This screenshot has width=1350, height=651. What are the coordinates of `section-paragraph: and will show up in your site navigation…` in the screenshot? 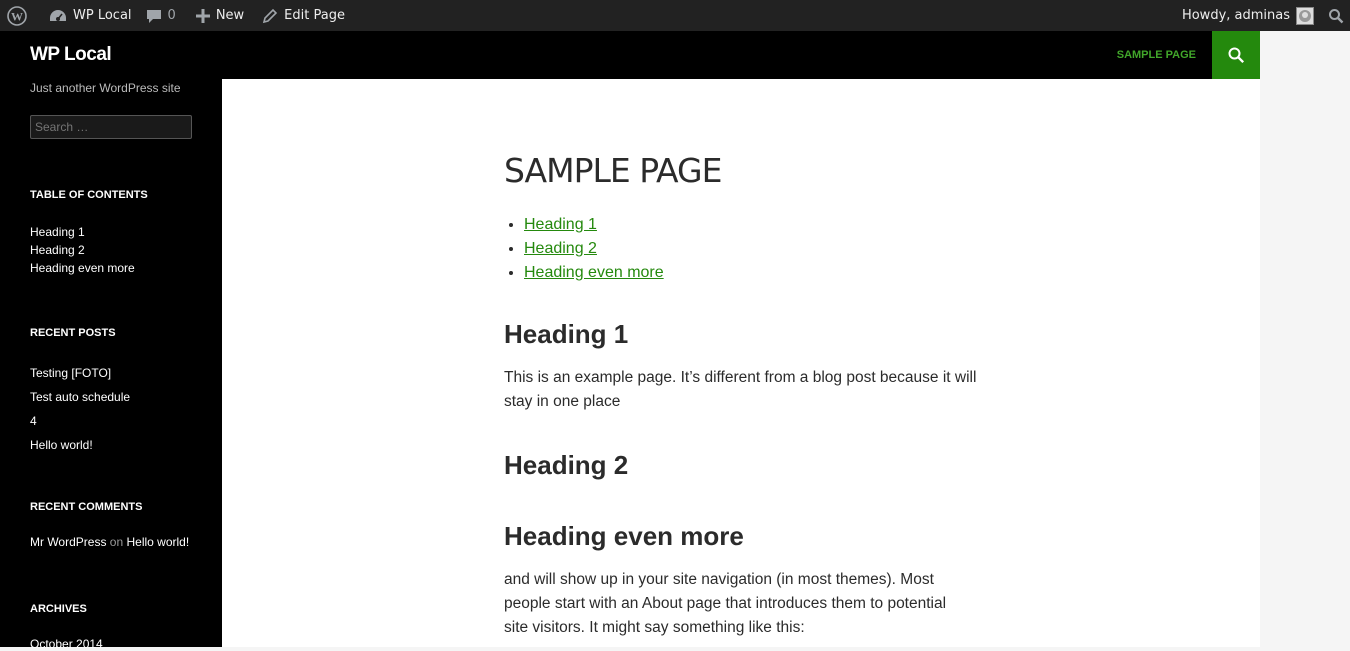 It's located at (725, 603).